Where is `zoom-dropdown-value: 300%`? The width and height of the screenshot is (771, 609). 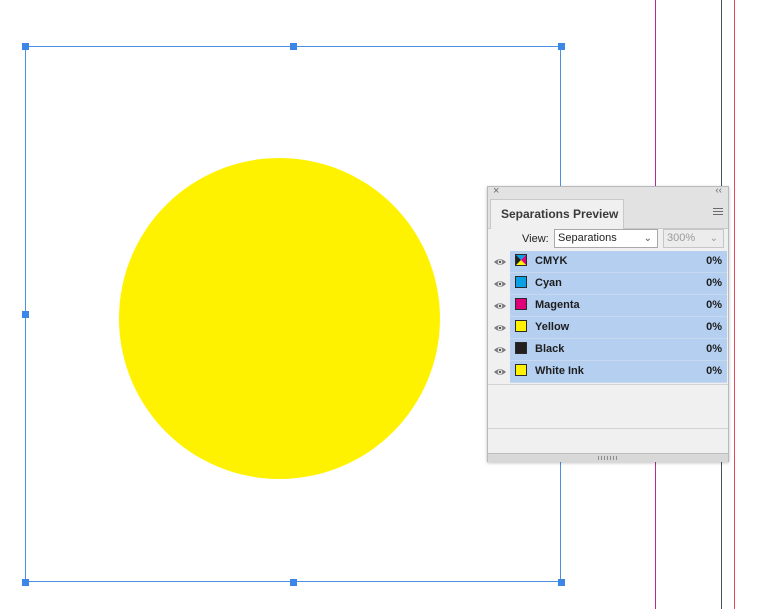
zoom-dropdown-value: 300% is located at coordinates (681, 238).